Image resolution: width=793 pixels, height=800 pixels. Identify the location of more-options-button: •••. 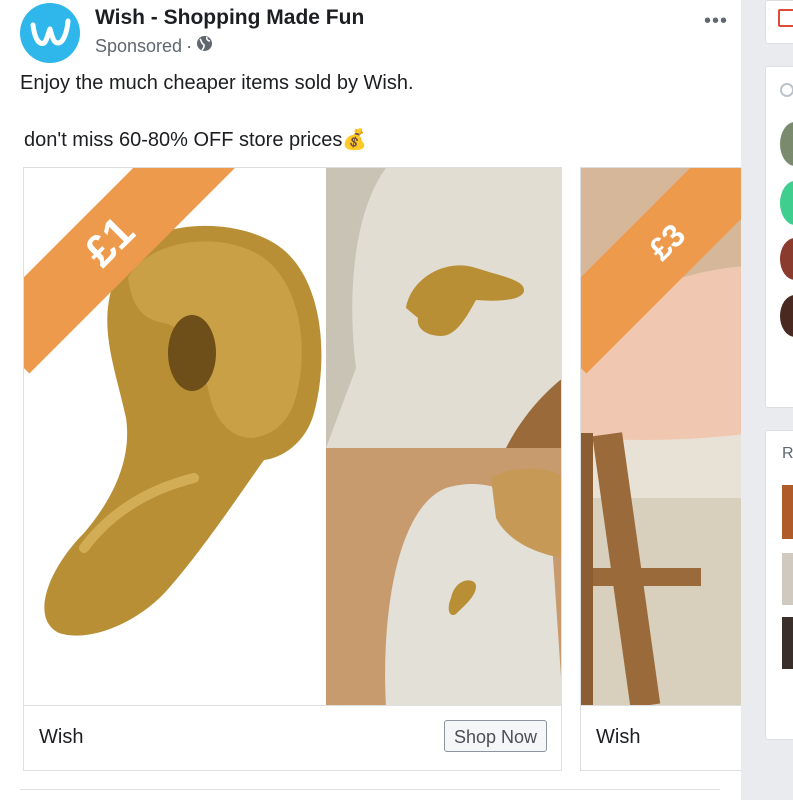
(716, 21).